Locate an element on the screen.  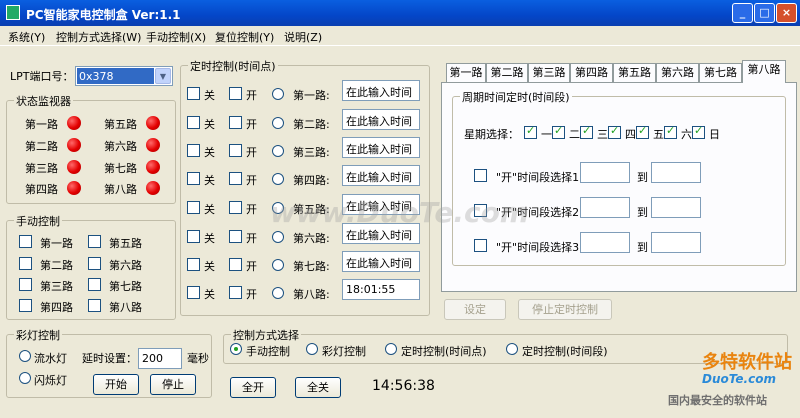
stop-button: 停止 is located at coordinates (173, 384).